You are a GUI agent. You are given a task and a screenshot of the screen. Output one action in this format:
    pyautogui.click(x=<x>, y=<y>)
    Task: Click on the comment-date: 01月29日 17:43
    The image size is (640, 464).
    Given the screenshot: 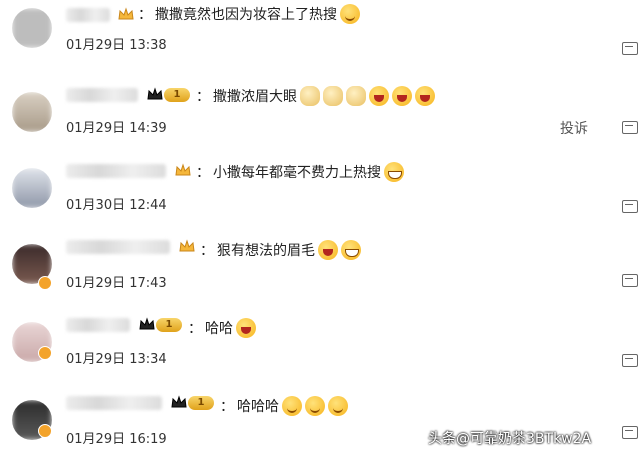 What is the action you would take?
    pyautogui.click(x=116, y=283)
    